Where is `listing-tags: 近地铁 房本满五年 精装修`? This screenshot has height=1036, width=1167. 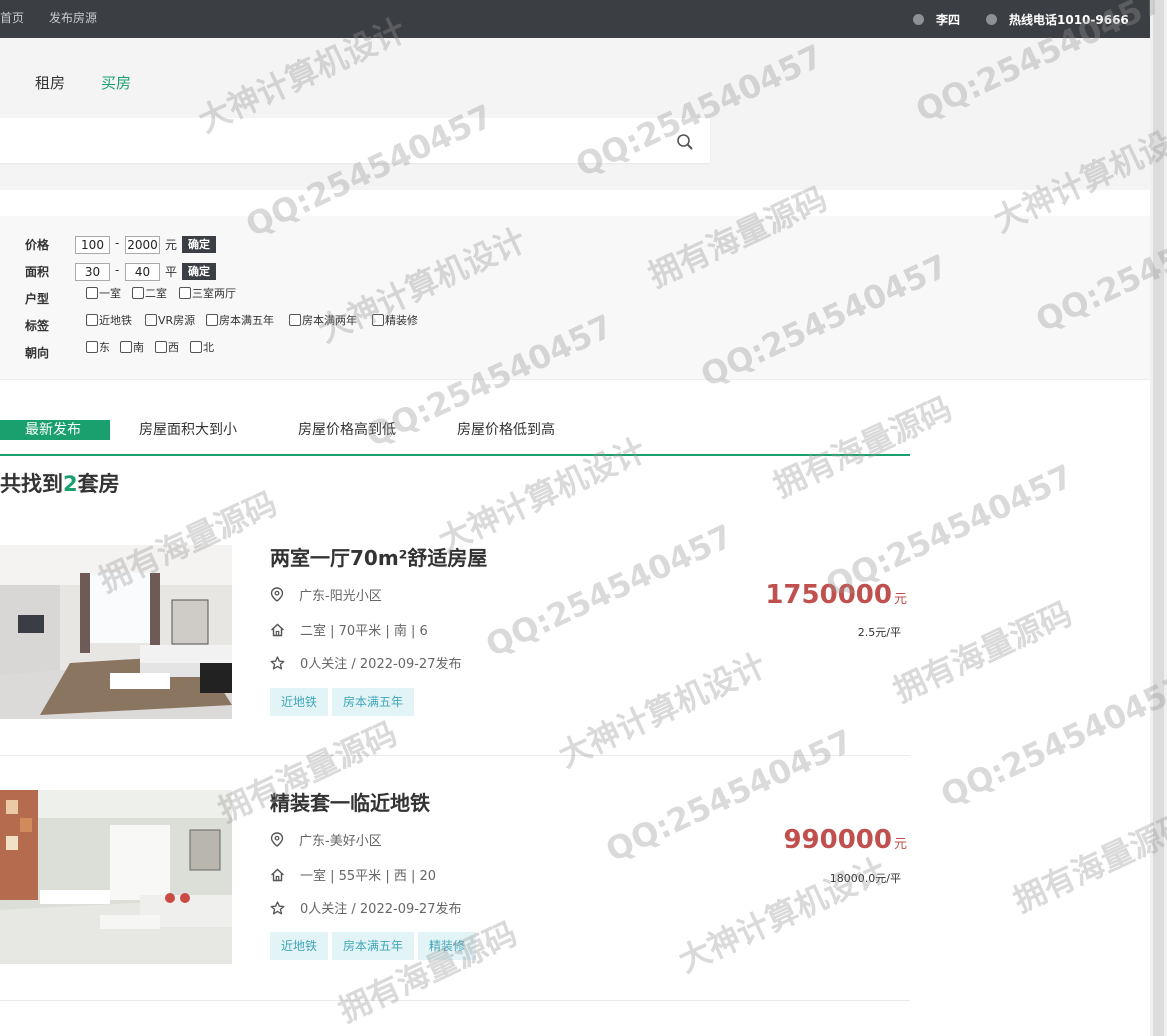 listing-tags: 近地铁 房本满五年 精装修 is located at coordinates (373, 946).